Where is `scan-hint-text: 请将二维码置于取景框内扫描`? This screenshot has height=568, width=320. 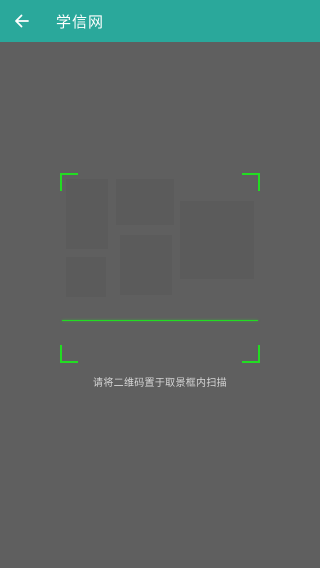
scan-hint-text: 请将二维码置于取景框内扫描 is located at coordinates (160, 383).